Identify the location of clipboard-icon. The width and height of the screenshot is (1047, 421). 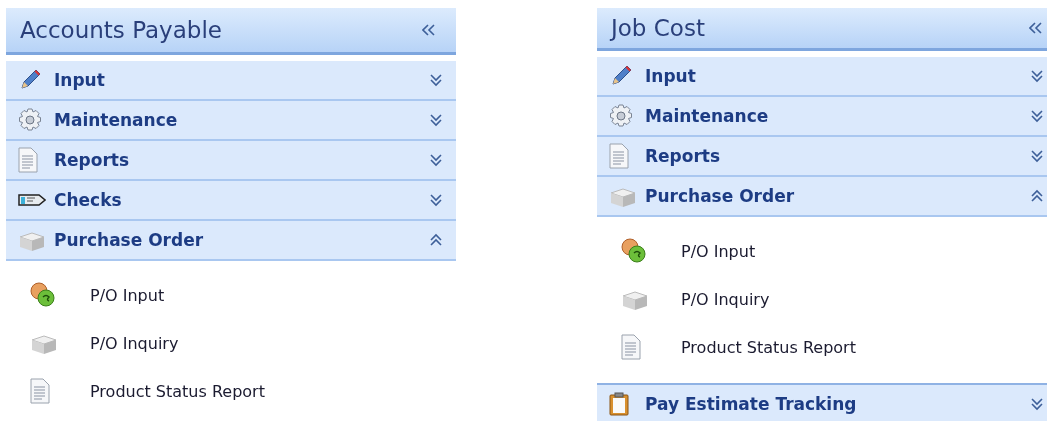
(619, 404).